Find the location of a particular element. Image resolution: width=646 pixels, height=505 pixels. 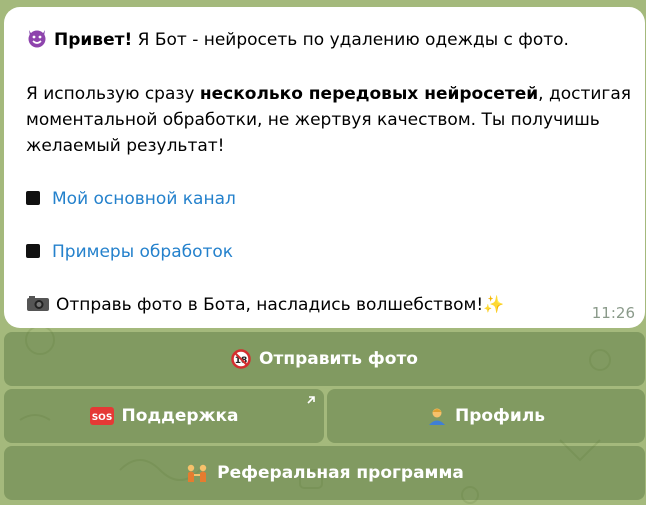

send-photo-label: Отправить фото is located at coordinates (338, 359).